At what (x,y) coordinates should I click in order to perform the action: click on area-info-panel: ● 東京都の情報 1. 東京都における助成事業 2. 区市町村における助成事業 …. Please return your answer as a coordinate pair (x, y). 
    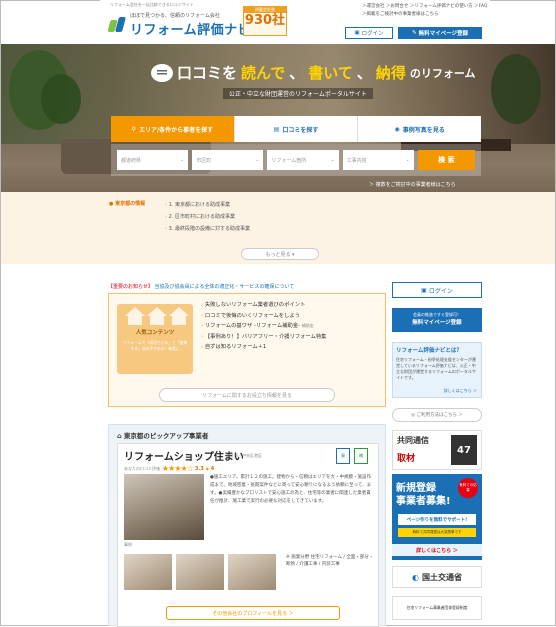
    Looking at the image, I should click on (278, 228).